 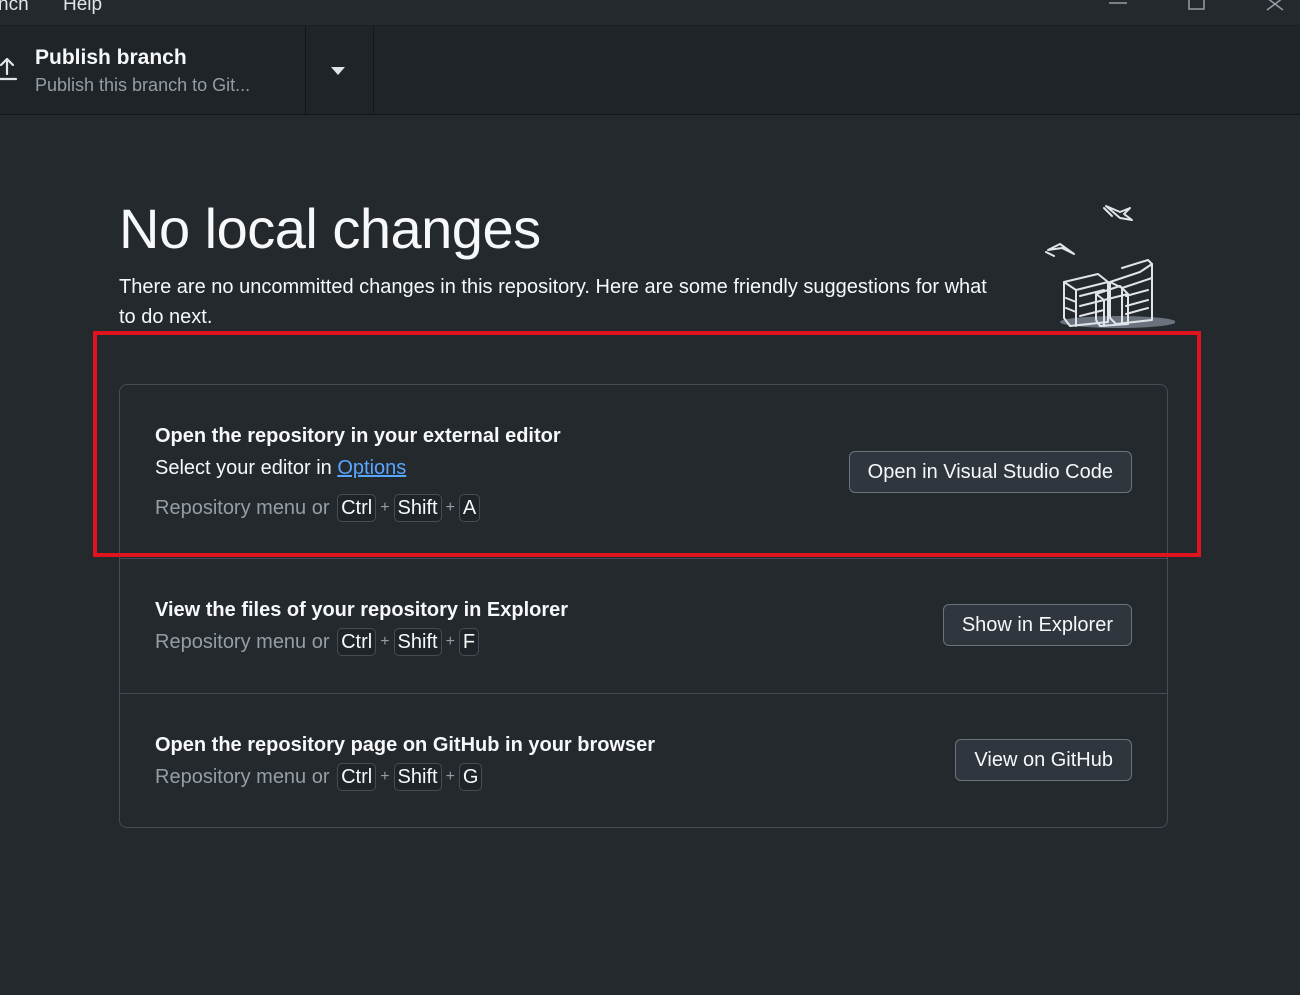 What do you see at coordinates (1197, 8) in the screenshot?
I see `maximize-icon` at bounding box center [1197, 8].